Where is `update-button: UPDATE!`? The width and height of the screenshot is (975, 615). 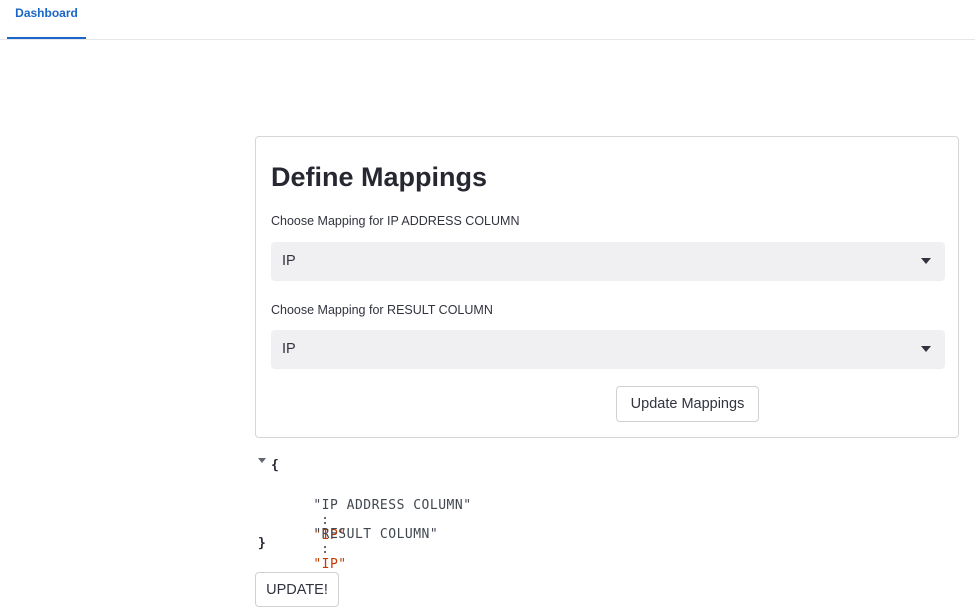 update-button: UPDATE! is located at coordinates (297, 589).